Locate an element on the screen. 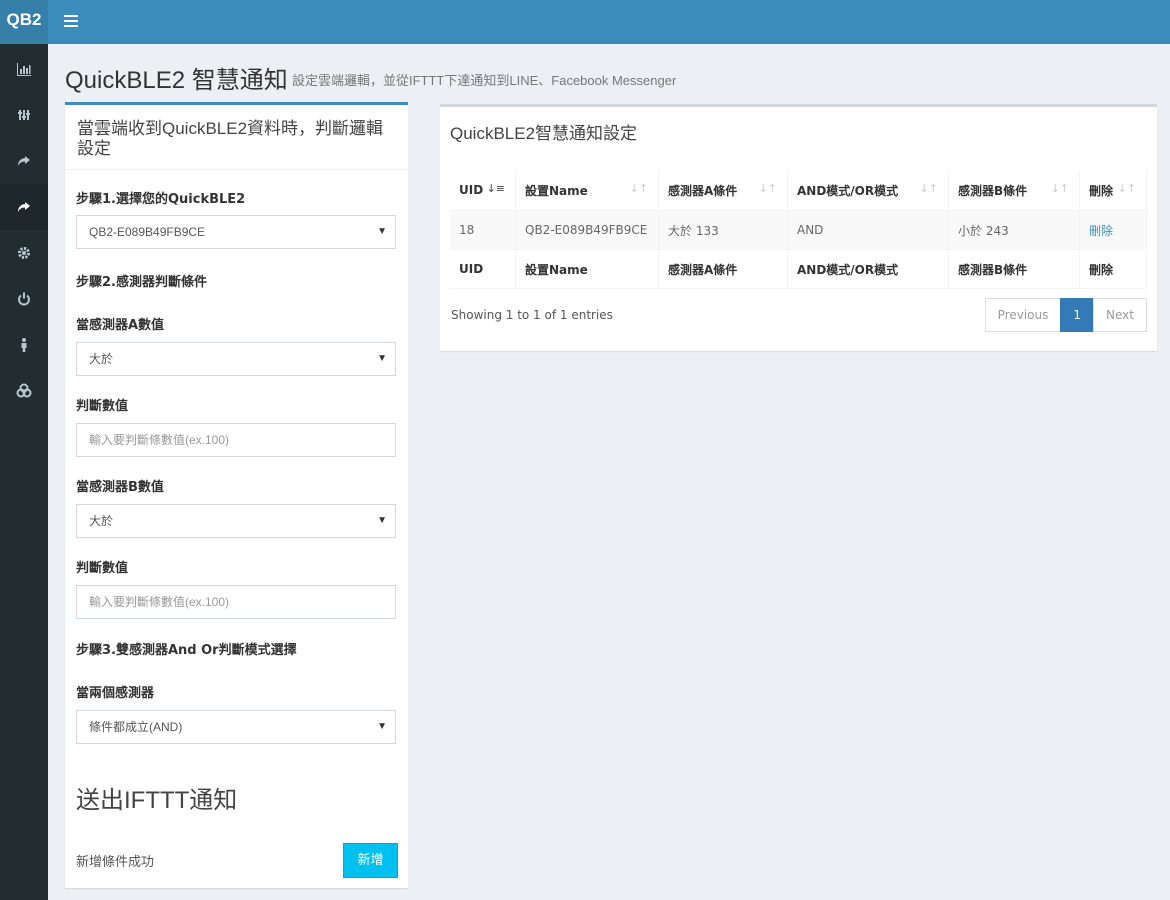 This screenshot has height=900, width=1170. sensor-a-label: 當感測器A數值 is located at coordinates (120, 325).